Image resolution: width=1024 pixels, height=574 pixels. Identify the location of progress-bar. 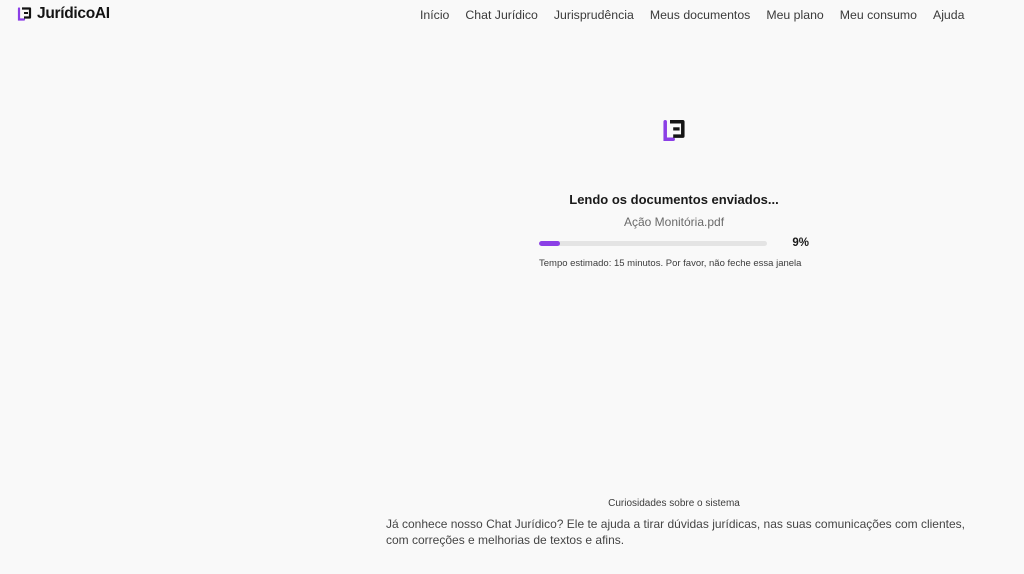
(653, 243).